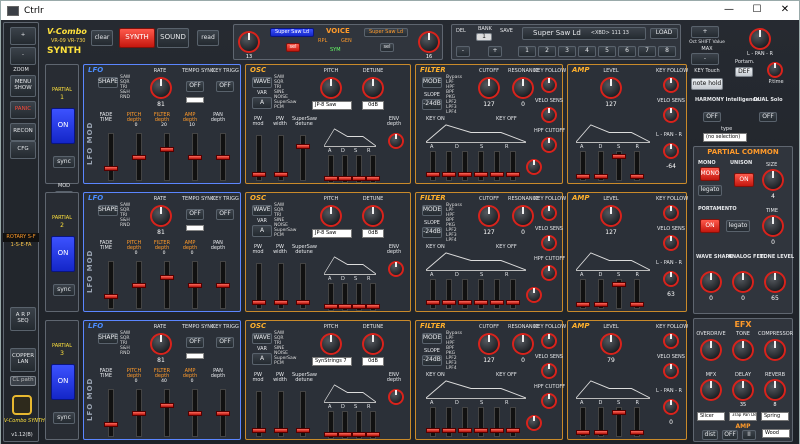  What do you see at coordinates (744, 180) in the screenshot?
I see `unison-on-button: ON` at bounding box center [744, 180].